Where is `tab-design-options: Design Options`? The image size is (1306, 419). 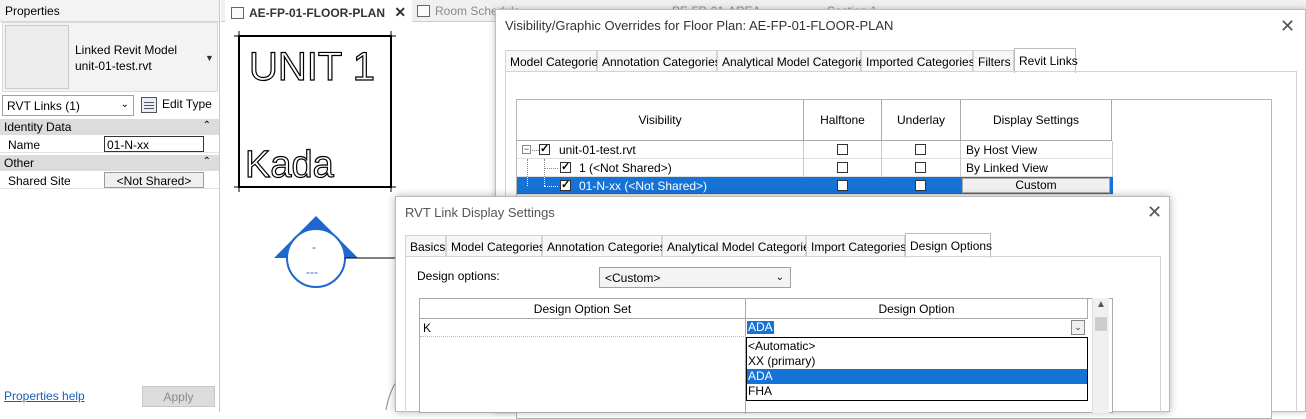 tab-design-options: Design Options is located at coordinates (948, 245).